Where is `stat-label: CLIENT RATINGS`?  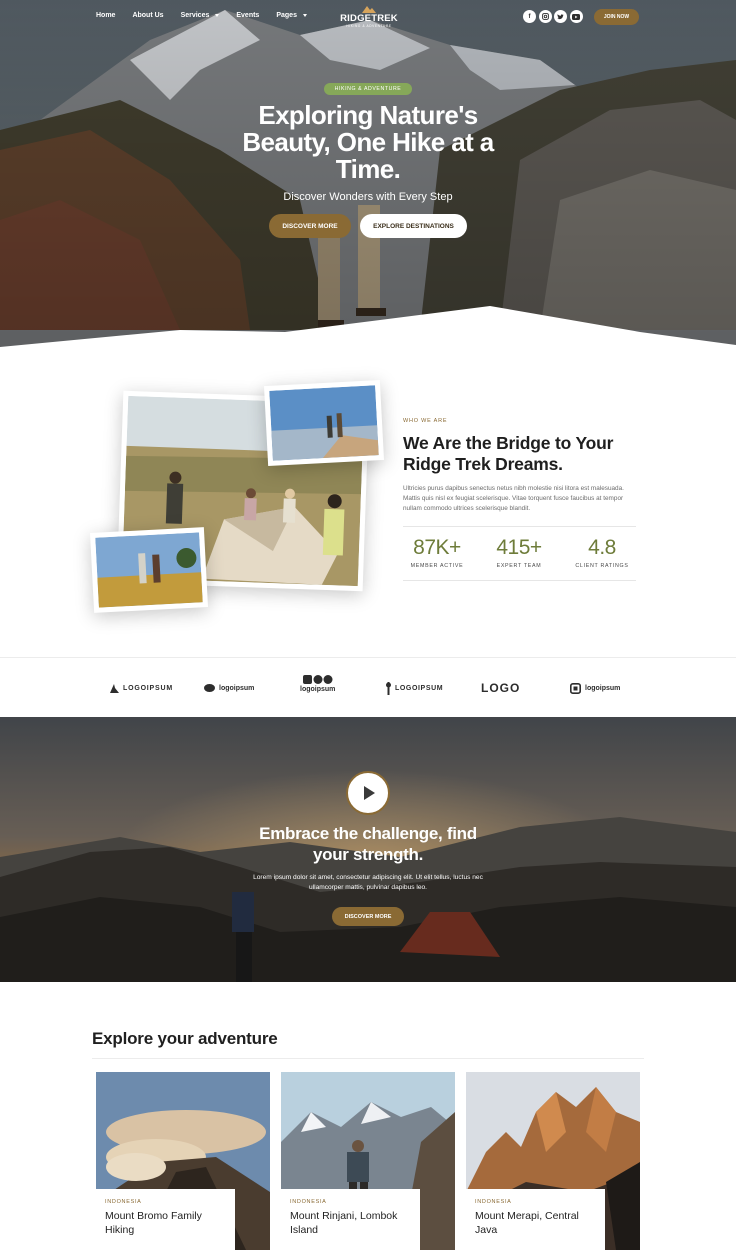
stat-label: CLIENT RATINGS is located at coordinates (602, 566).